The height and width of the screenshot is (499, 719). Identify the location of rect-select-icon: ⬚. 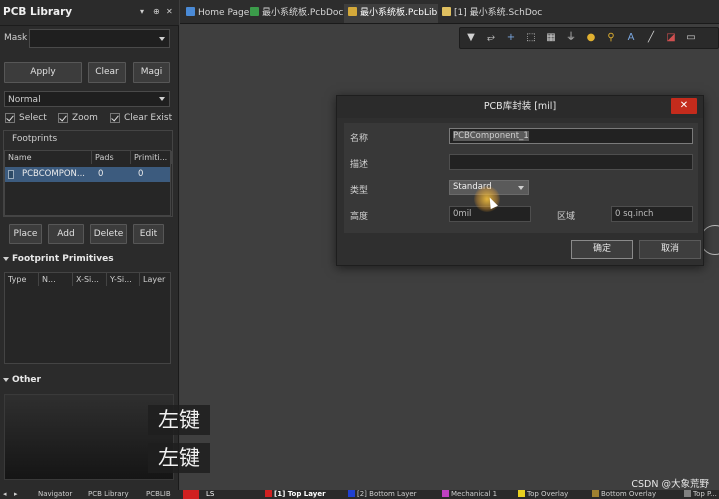
(531, 38).